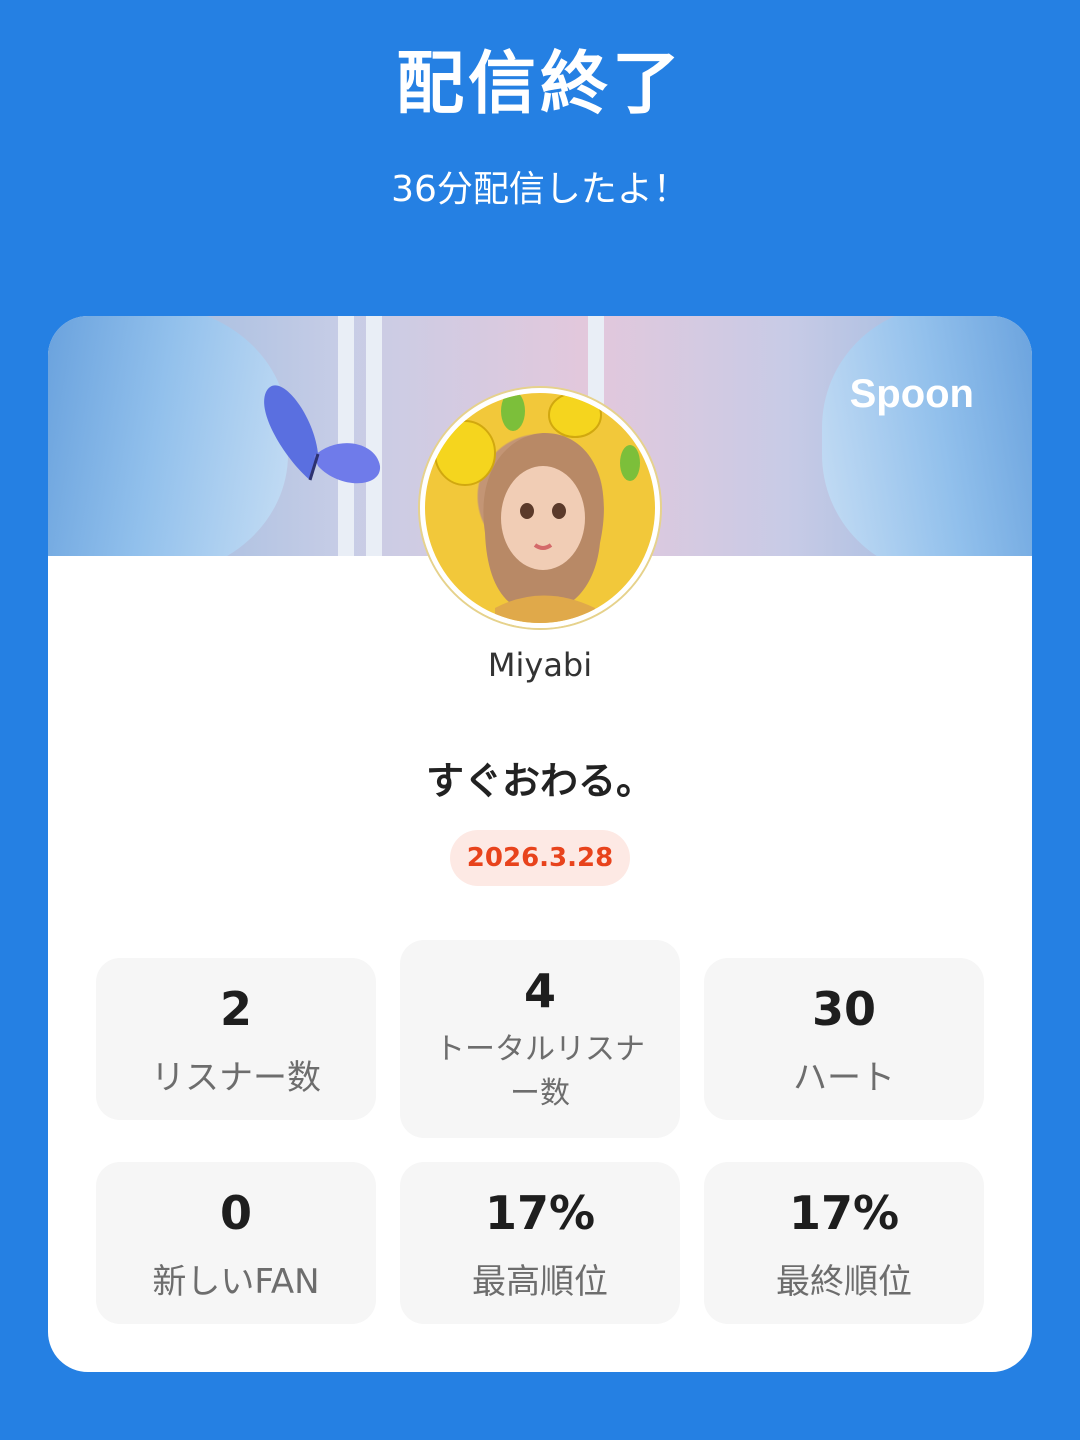 The height and width of the screenshot is (1440, 1080). I want to click on stat-final-rank: 17% 最終順位, so click(844, 1243).